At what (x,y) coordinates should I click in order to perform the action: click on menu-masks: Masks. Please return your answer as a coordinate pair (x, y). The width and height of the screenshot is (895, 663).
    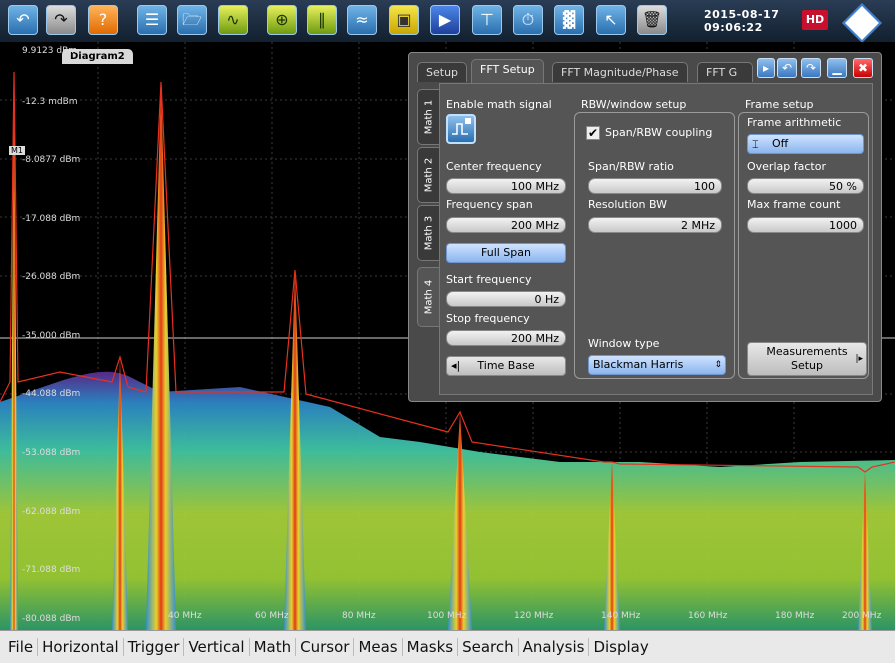
    Looking at the image, I should click on (431, 647).